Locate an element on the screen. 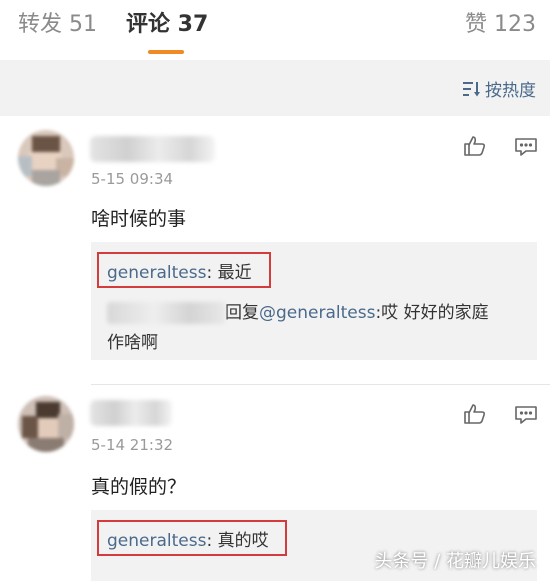  tab-likes: 赞 123 is located at coordinates (500, 25).